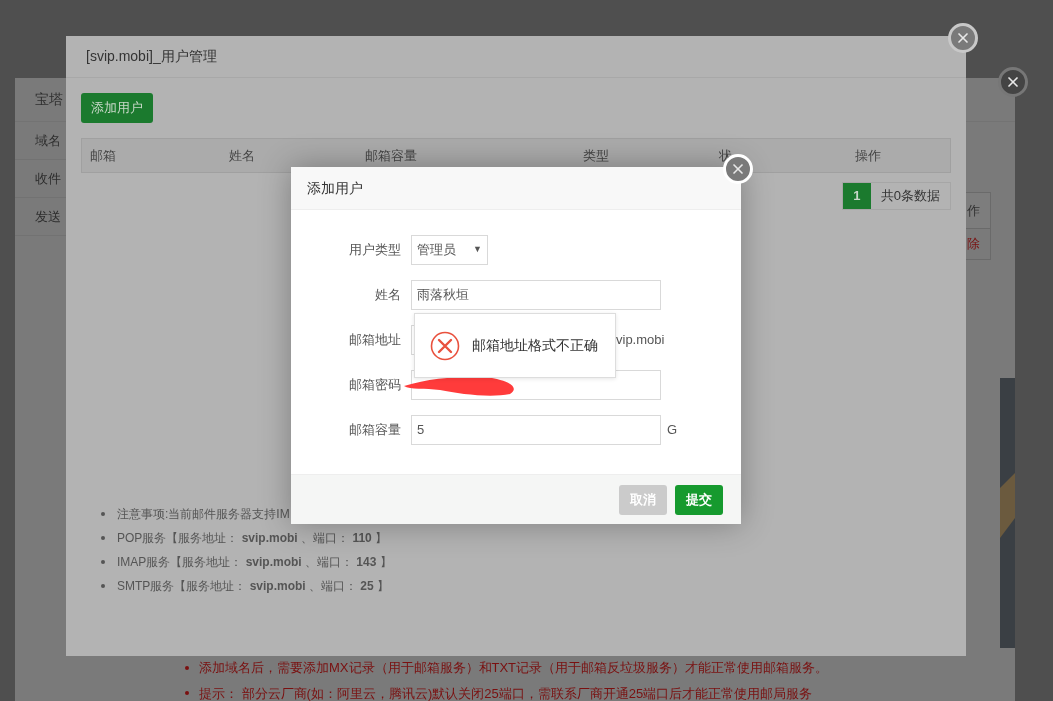 The width and height of the screenshot is (1053, 701). I want to click on column-header: 邮箱容量, so click(391, 155).